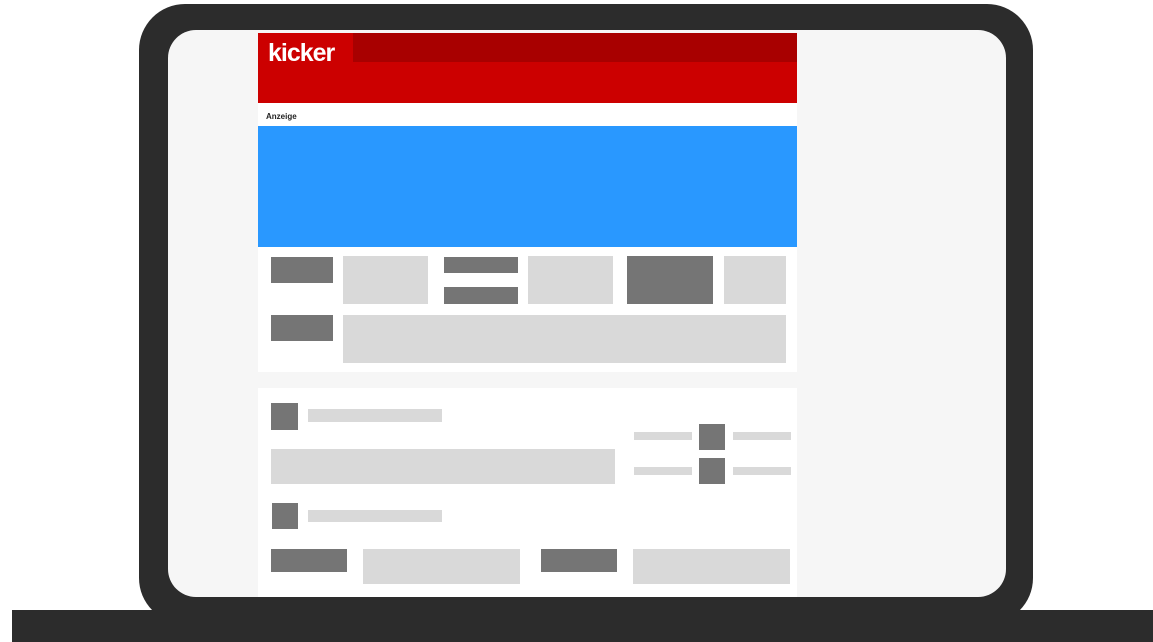 Image resolution: width=1153 pixels, height=642 pixels. Describe the element at coordinates (301, 53) in the screenshot. I see `kicker-logo: kicker` at that location.